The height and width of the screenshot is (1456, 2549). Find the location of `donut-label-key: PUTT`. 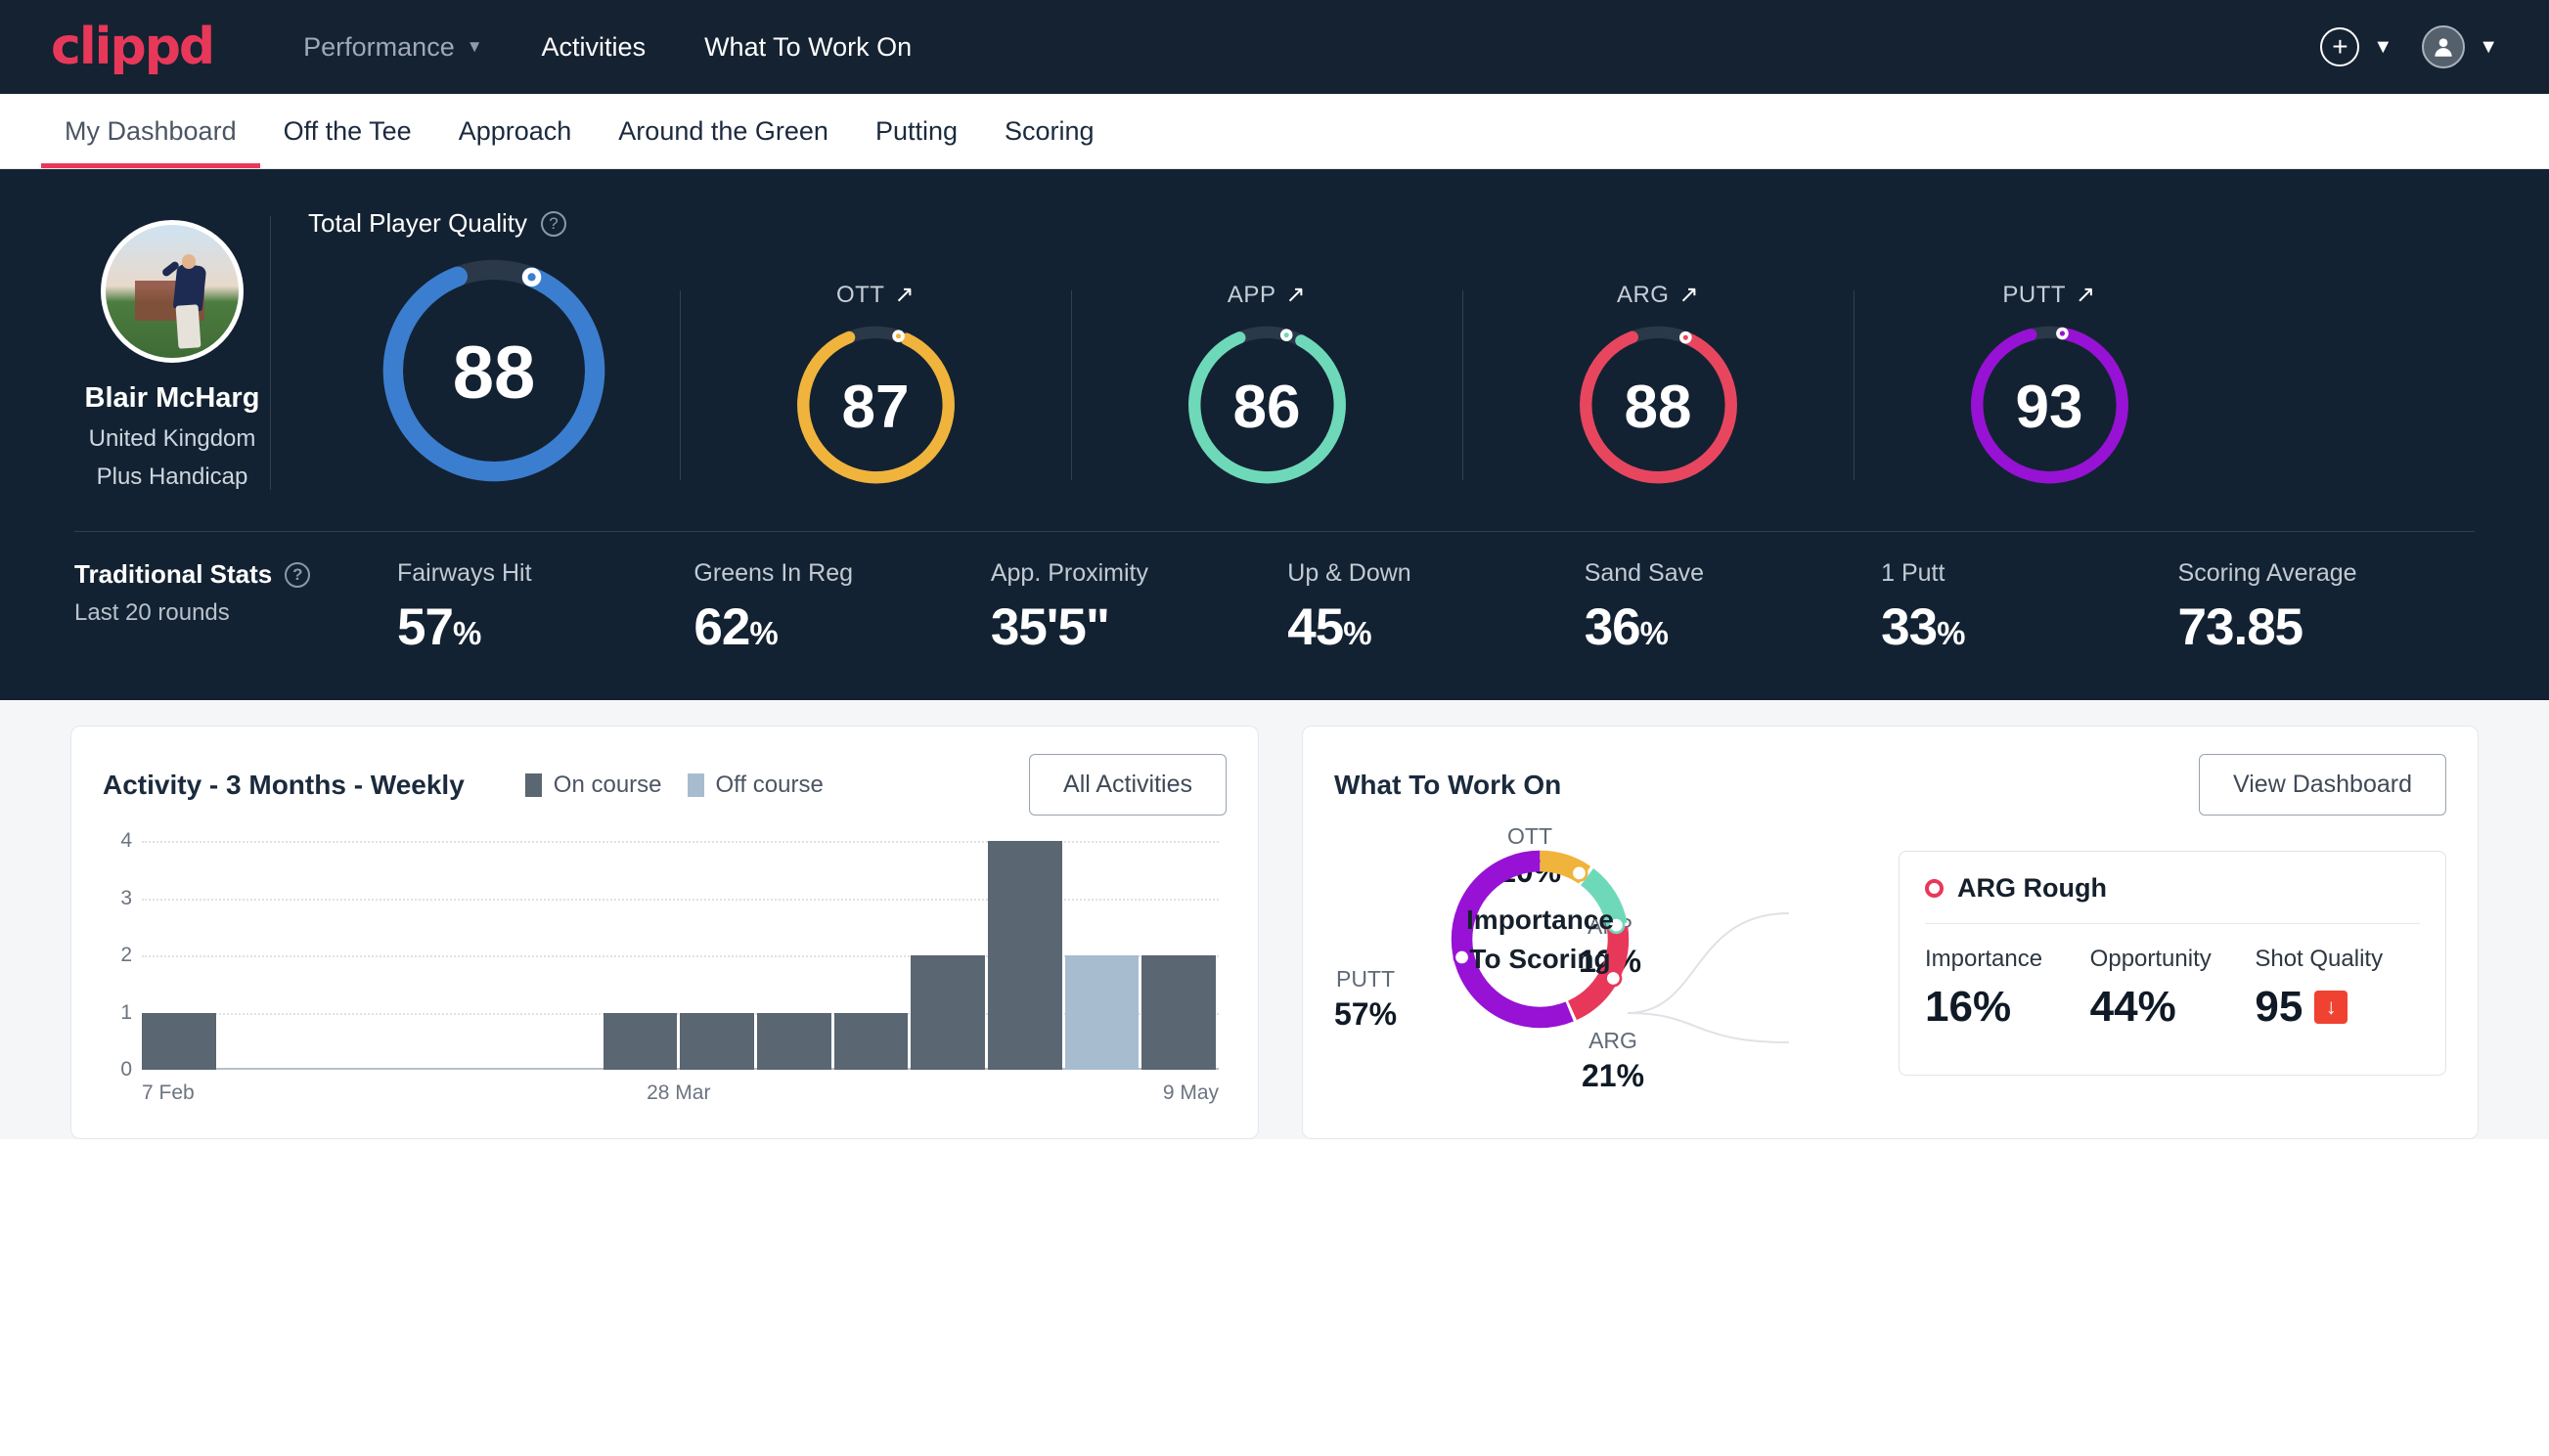

donut-label-key: PUTT is located at coordinates (1366, 979).